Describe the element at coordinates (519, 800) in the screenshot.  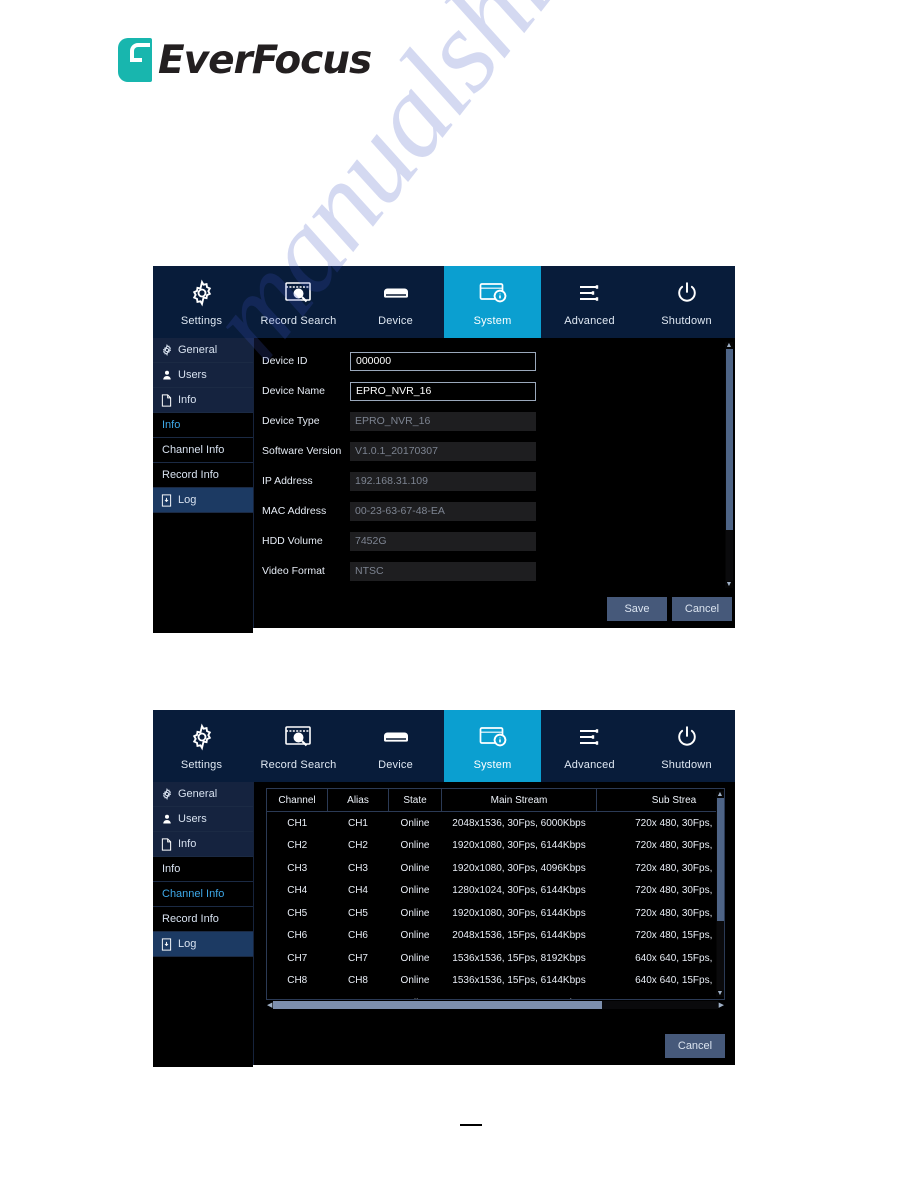
I see `column-header-main-stream: Main Stream` at that location.